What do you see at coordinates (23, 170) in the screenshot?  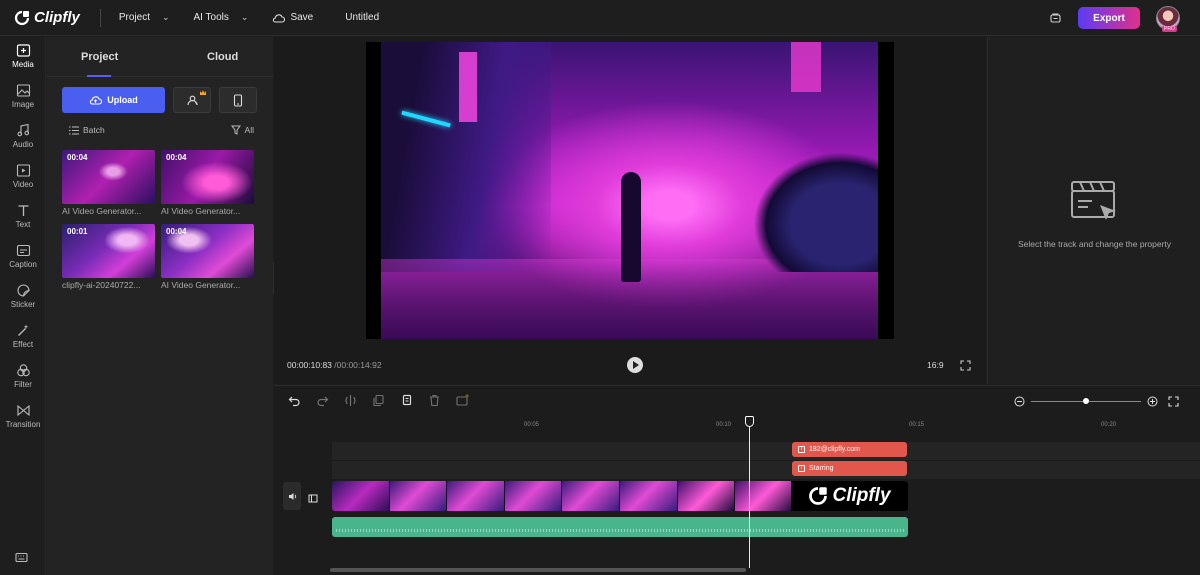 I see `video-icon` at bounding box center [23, 170].